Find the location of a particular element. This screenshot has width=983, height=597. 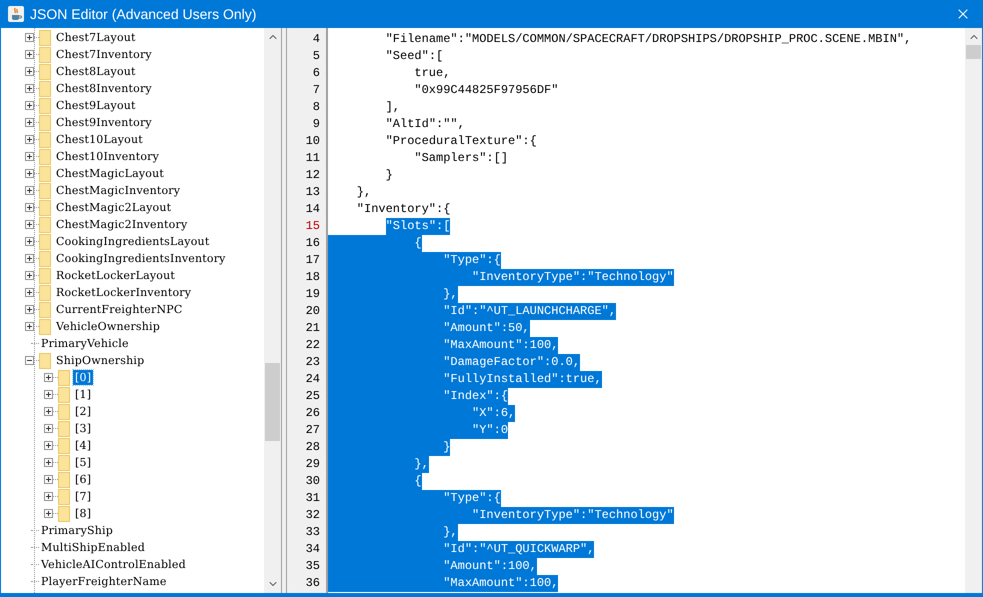

tree-item: Chest9Inventory is located at coordinates (104, 122).